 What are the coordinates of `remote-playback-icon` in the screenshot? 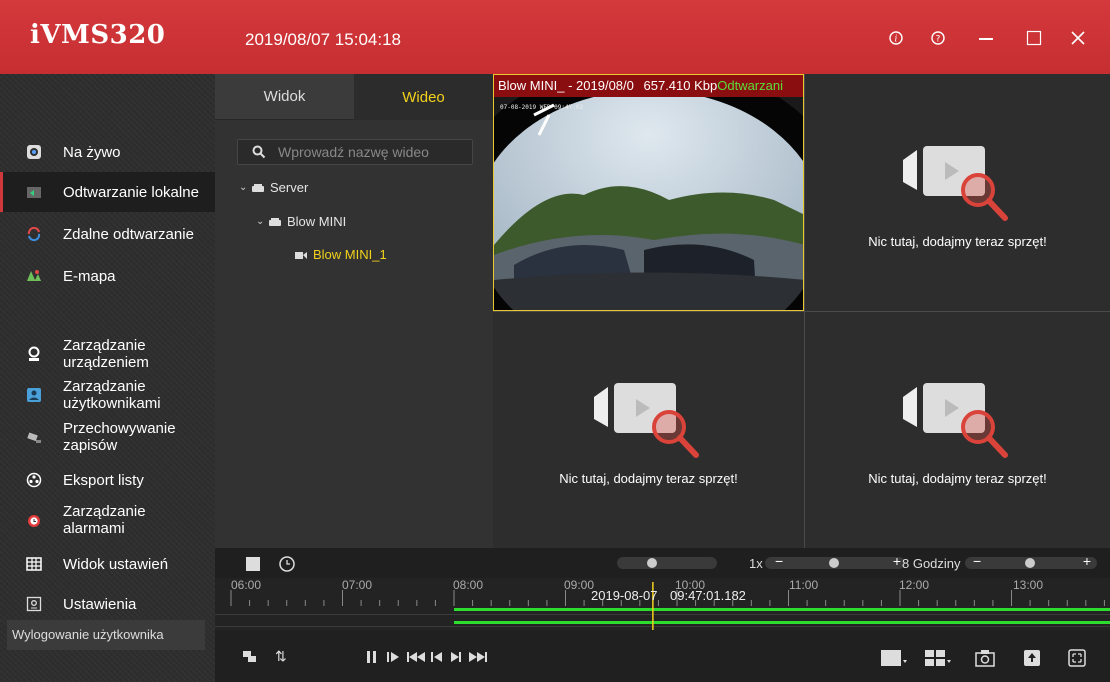 It's located at (34, 234).